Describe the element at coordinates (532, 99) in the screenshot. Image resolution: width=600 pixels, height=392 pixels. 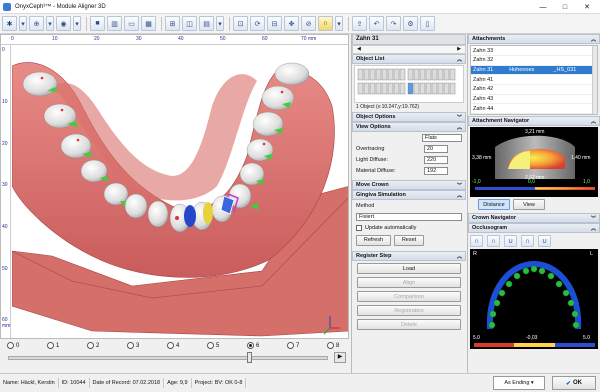
I see `attachment-row: Zahn 43` at that location.